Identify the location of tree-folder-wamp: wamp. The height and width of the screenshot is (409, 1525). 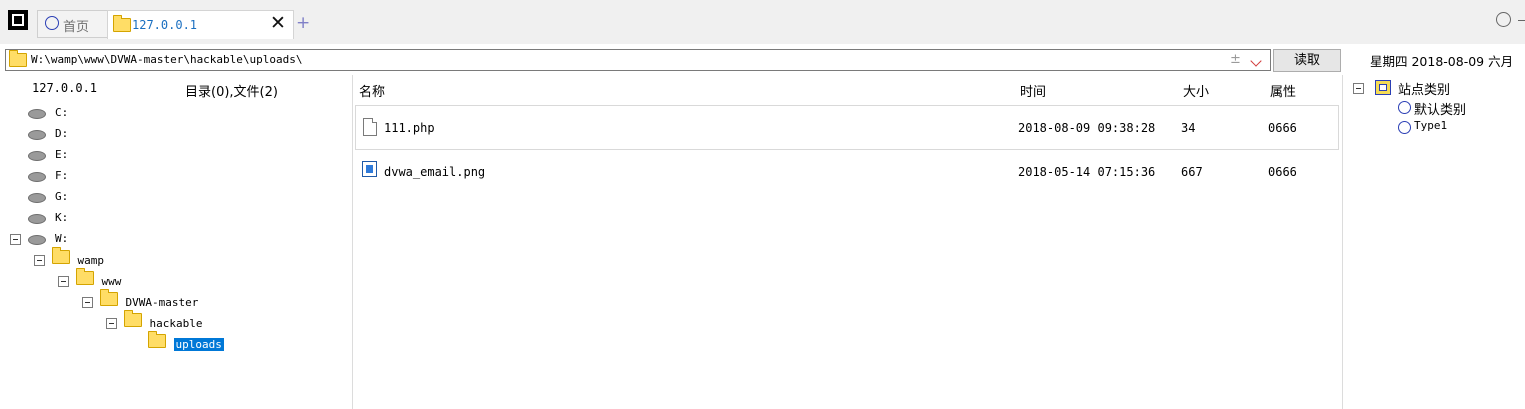
(69, 258).